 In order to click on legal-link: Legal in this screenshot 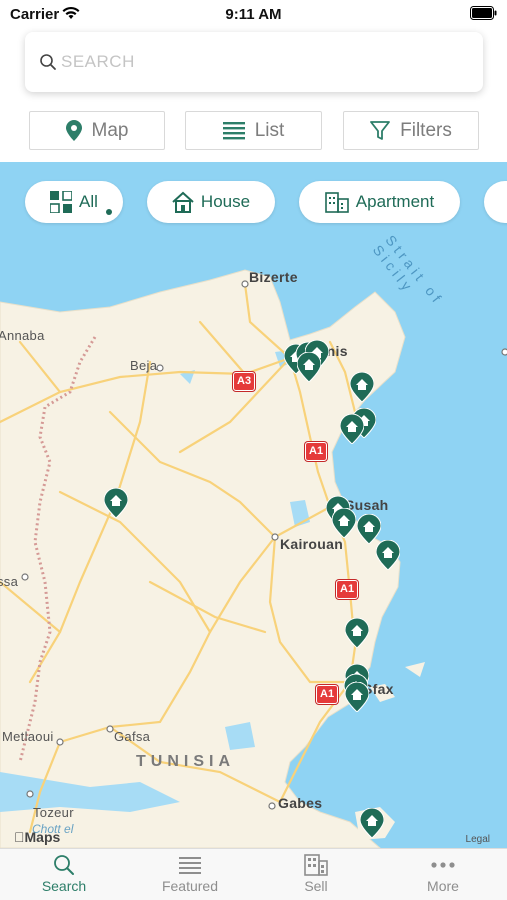, I will do `click(478, 839)`.